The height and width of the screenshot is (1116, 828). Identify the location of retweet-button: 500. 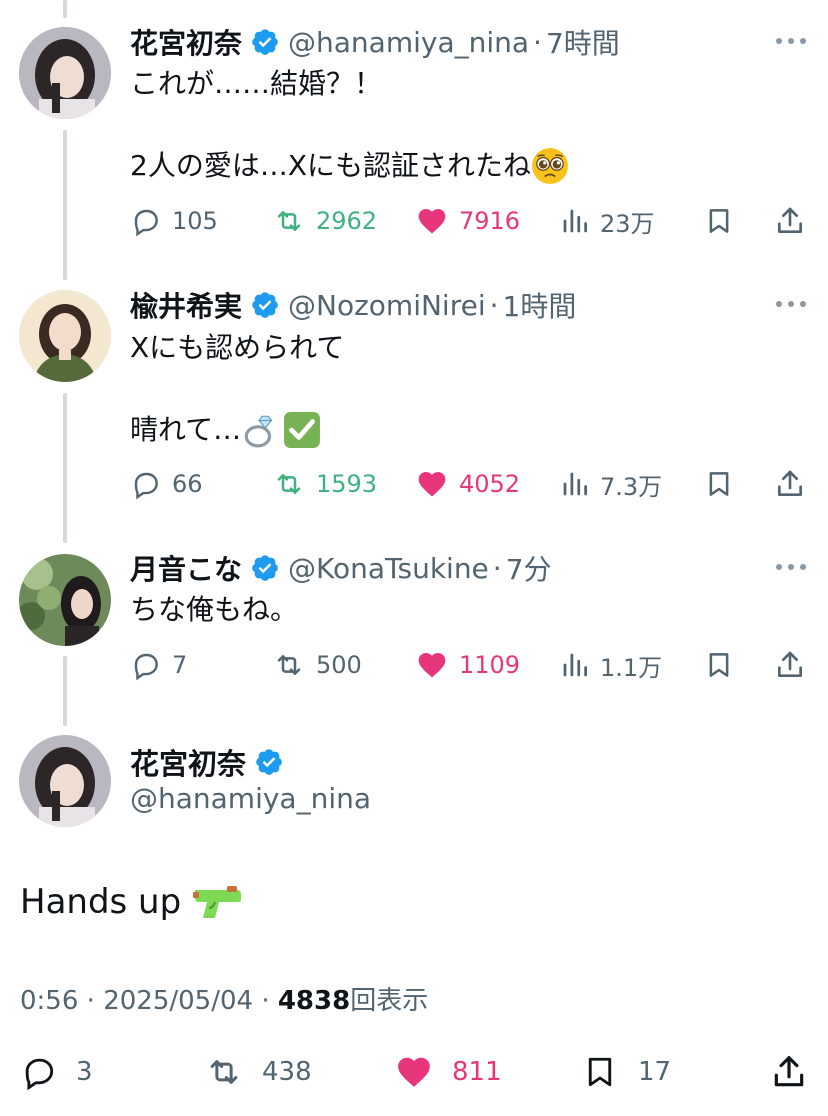
(317, 665).